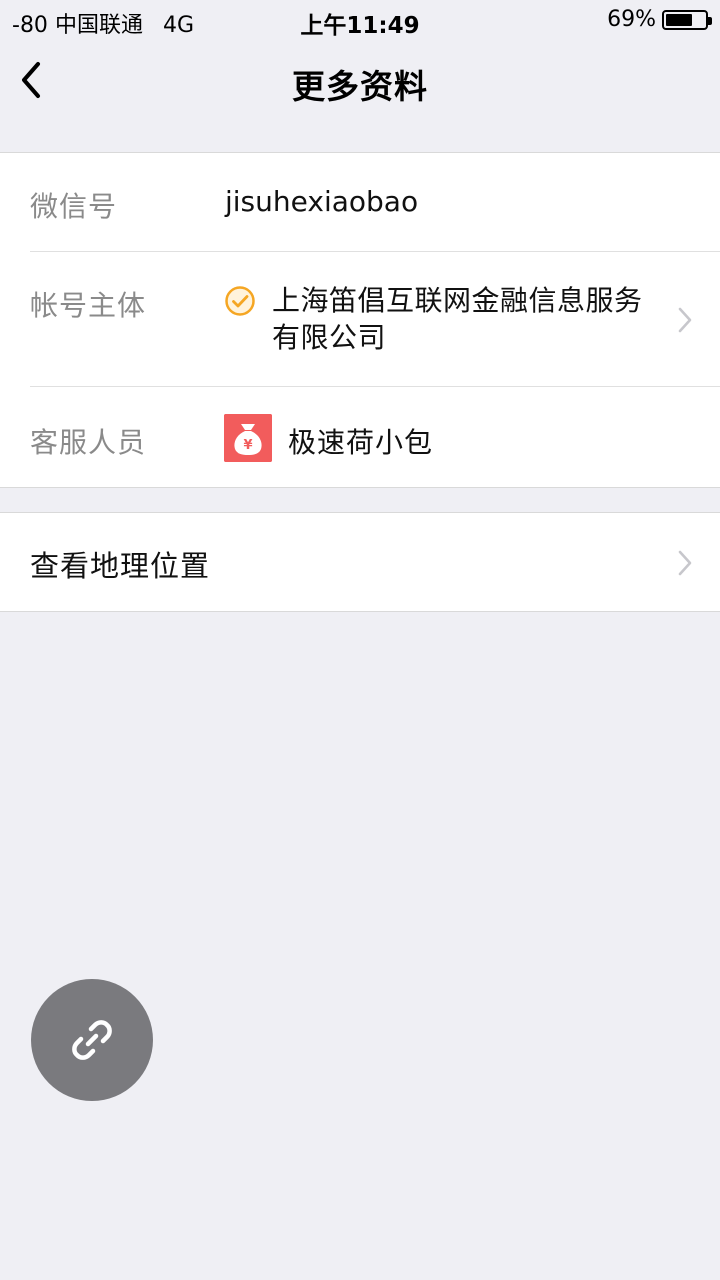  What do you see at coordinates (120, 566) in the screenshot?
I see `view-location-label: 查看地理位置` at bounding box center [120, 566].